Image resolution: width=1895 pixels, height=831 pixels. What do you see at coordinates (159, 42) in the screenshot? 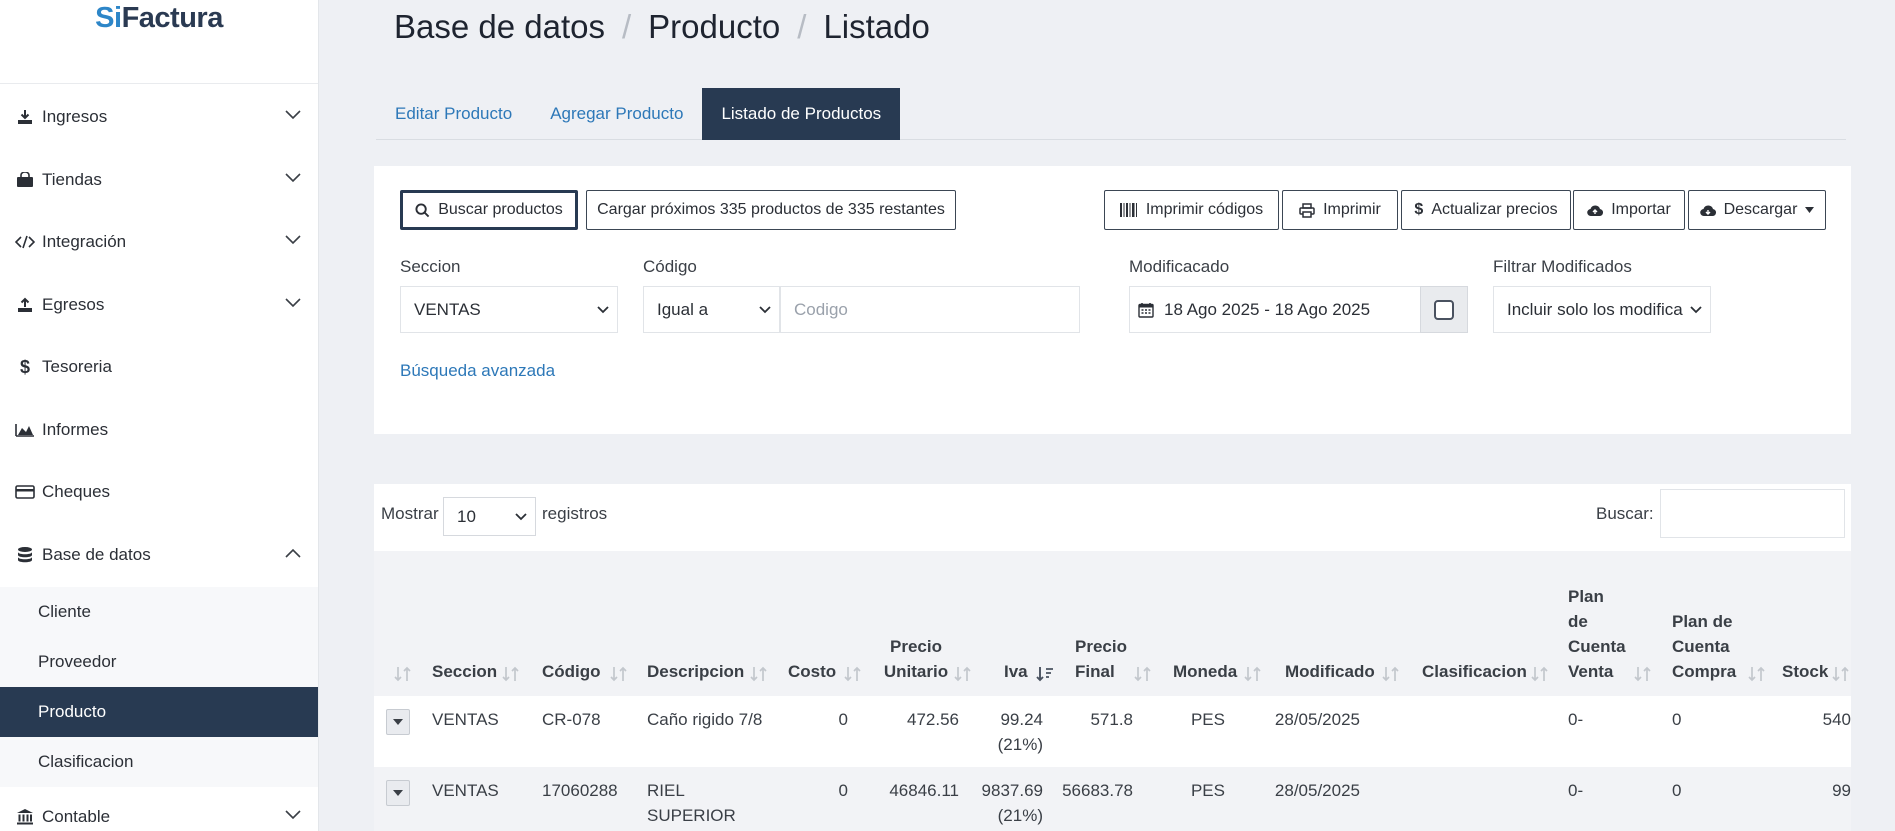
I see `app-logo: SiFactura` at bounding box center [159, 42].